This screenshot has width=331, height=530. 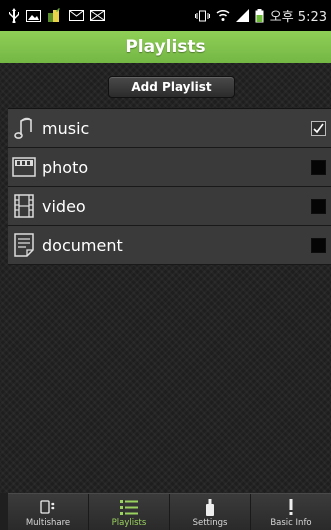 I want to click on mail-icon, so click(x=76, y=15).